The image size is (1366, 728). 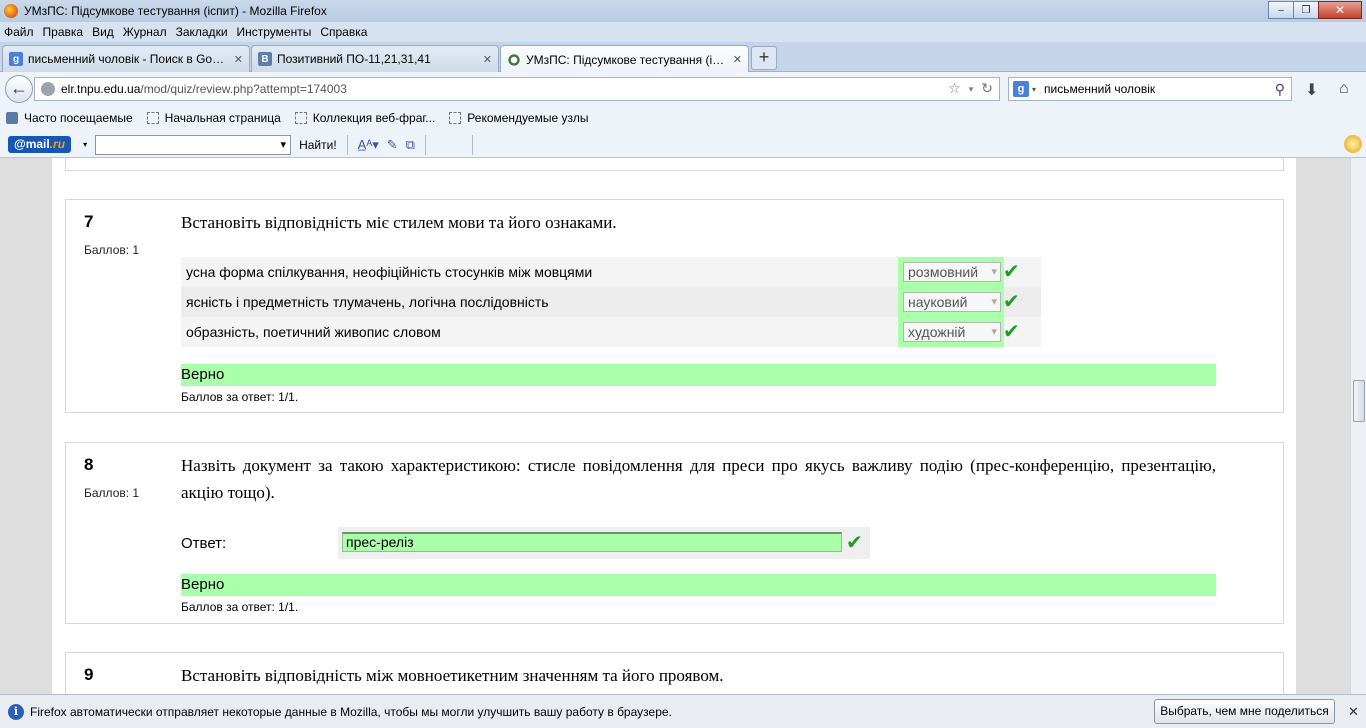 I want to click on search-engine-icon: g, so click(x=1021, y=89).